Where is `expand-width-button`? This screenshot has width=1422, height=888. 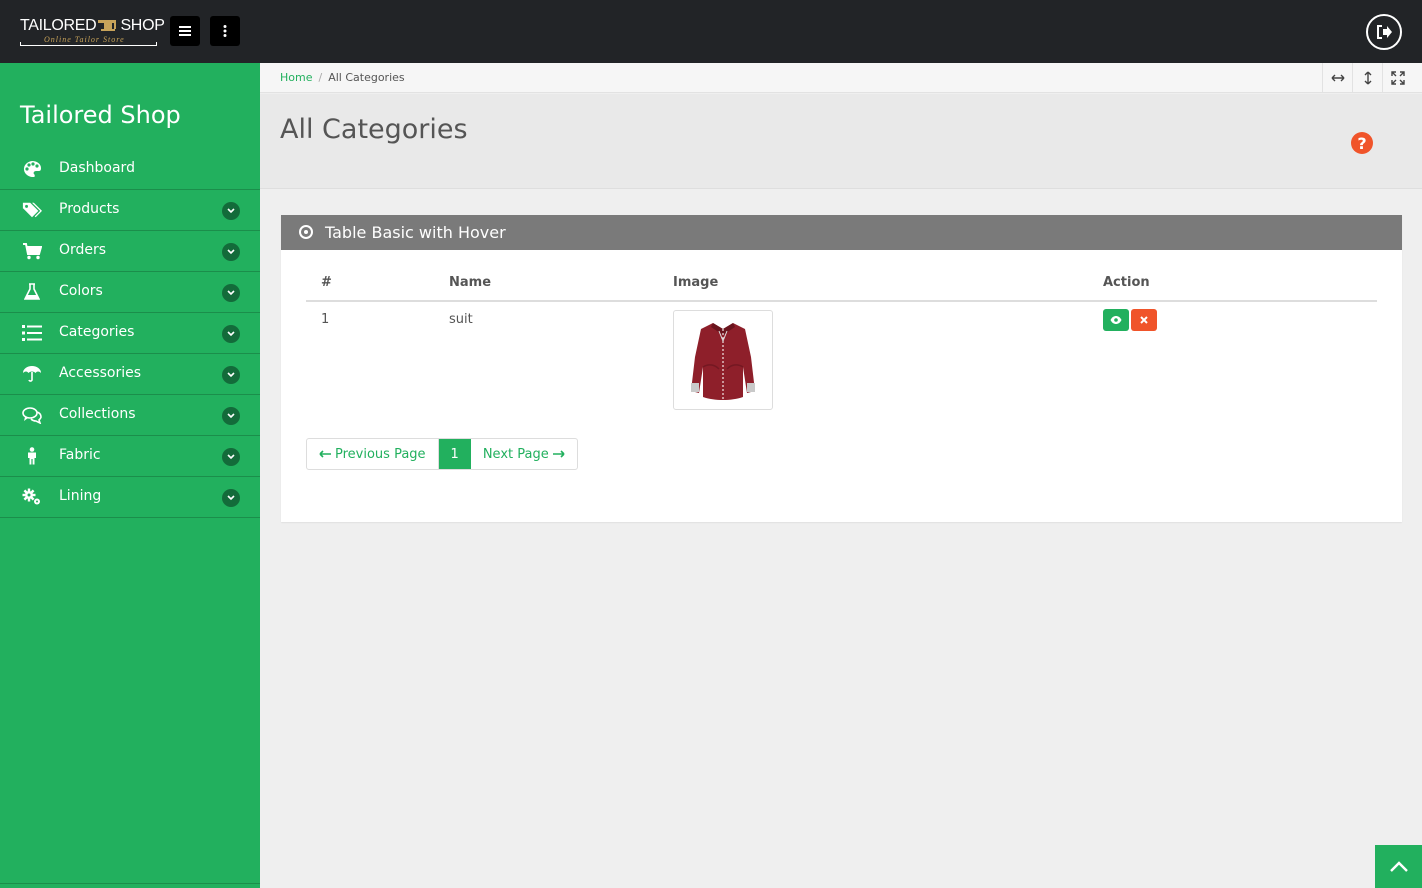
expand-width-button is located at coordinates (1337, 78).